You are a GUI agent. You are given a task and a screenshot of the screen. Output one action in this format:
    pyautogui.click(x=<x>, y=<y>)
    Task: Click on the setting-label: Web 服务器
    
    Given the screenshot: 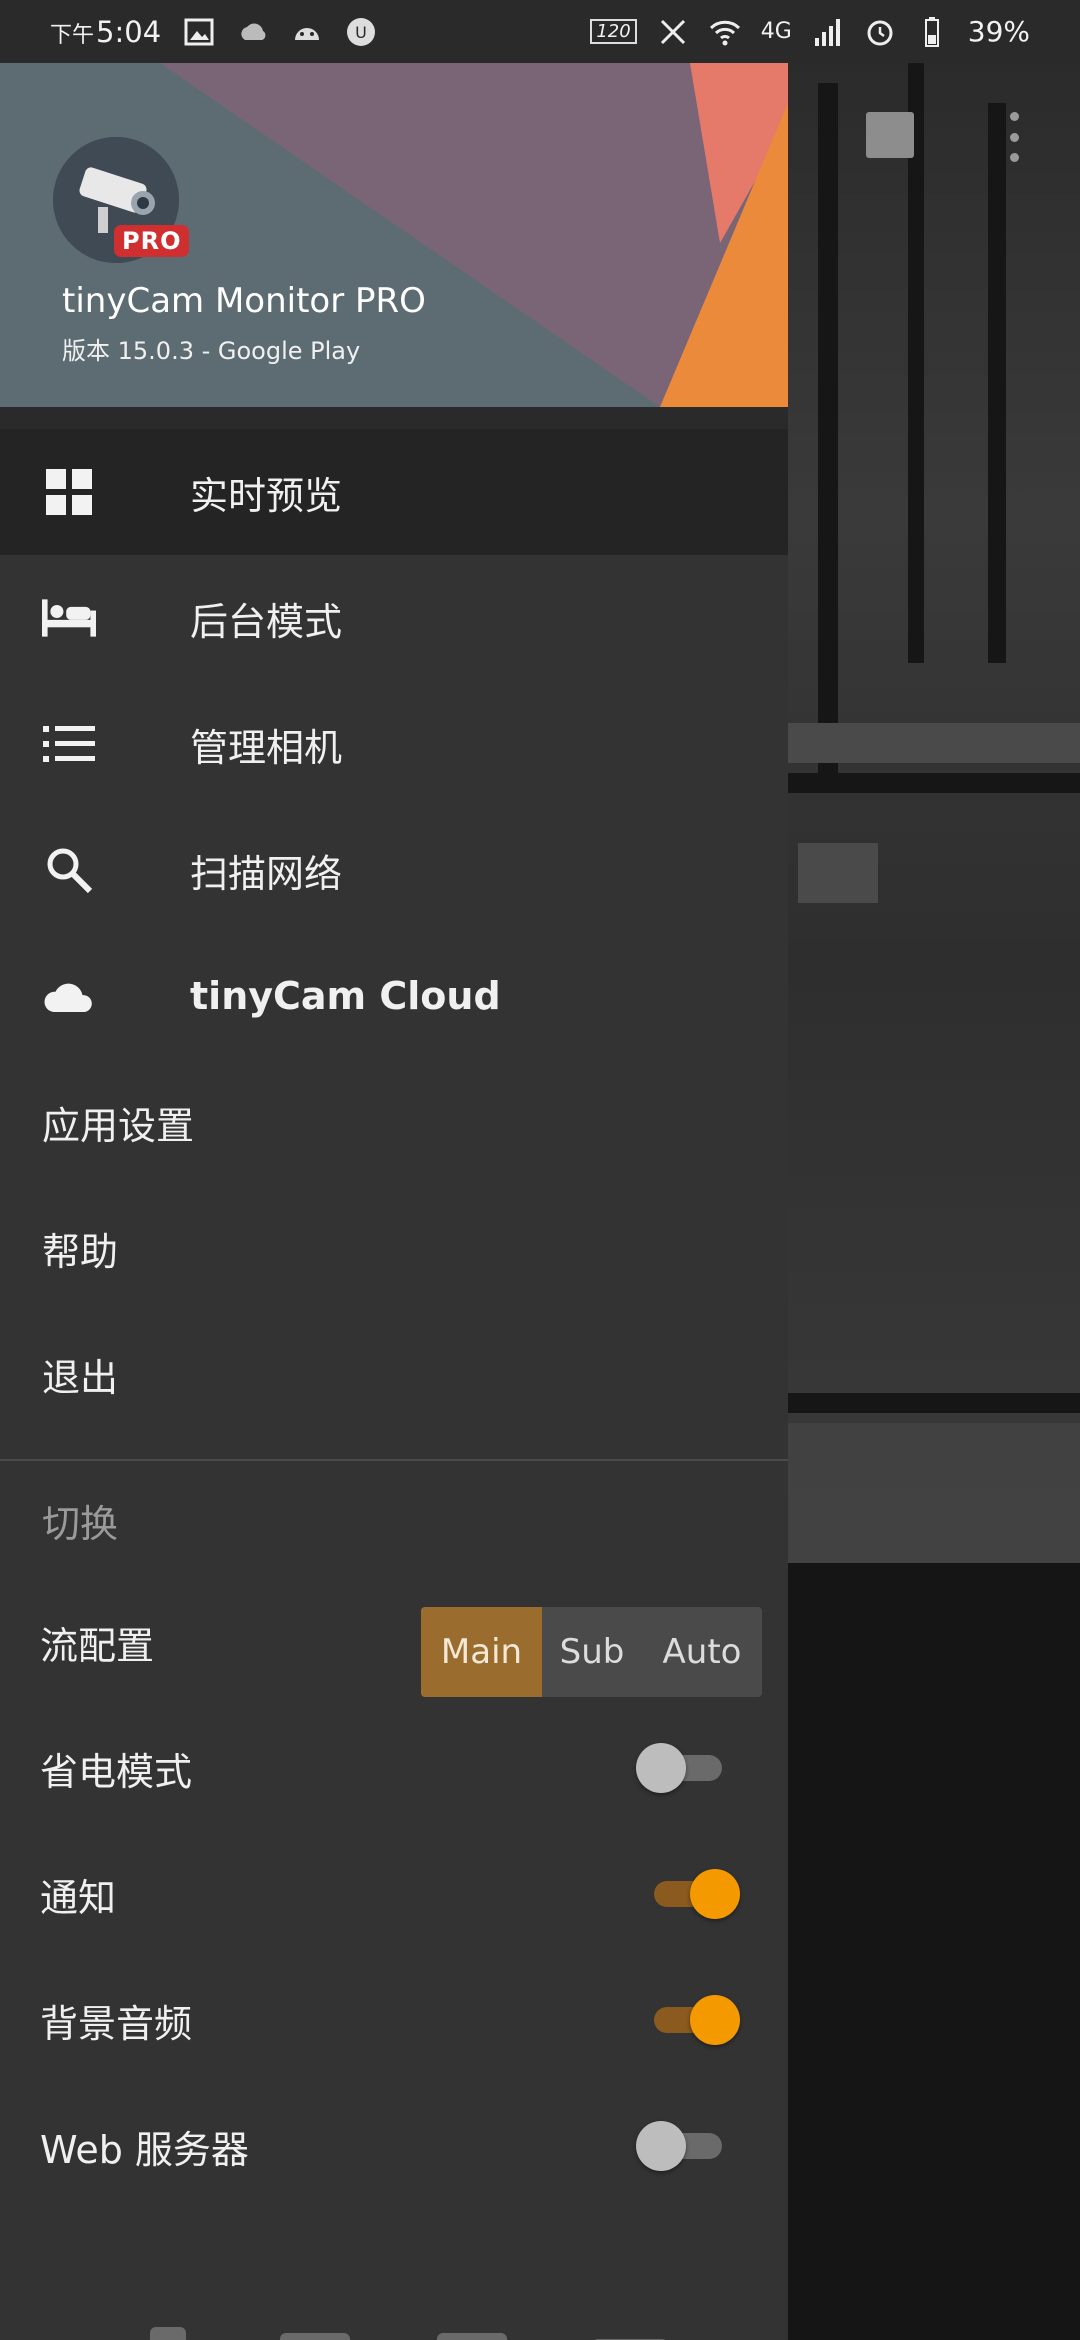 What is the action you would take?
    pyautogui.click(x=144, y=2149)
    